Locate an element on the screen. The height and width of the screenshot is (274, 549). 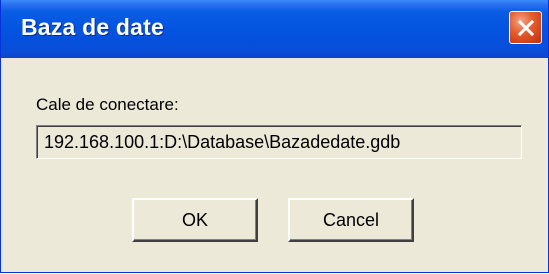
close-button is located at coordinates (525, 27).